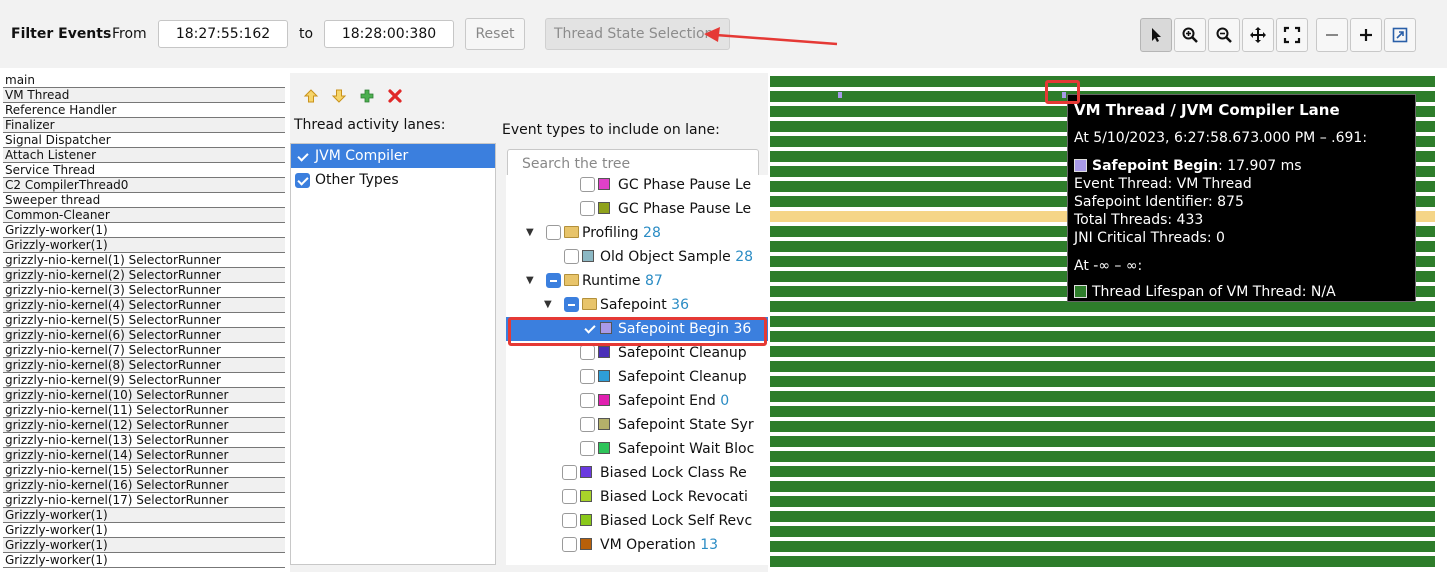 This screenshot has height=572, width=1447. Describe the element at coordinates (144, 170) in the screenshot. I see `thread-row: Service Thread` at that location.